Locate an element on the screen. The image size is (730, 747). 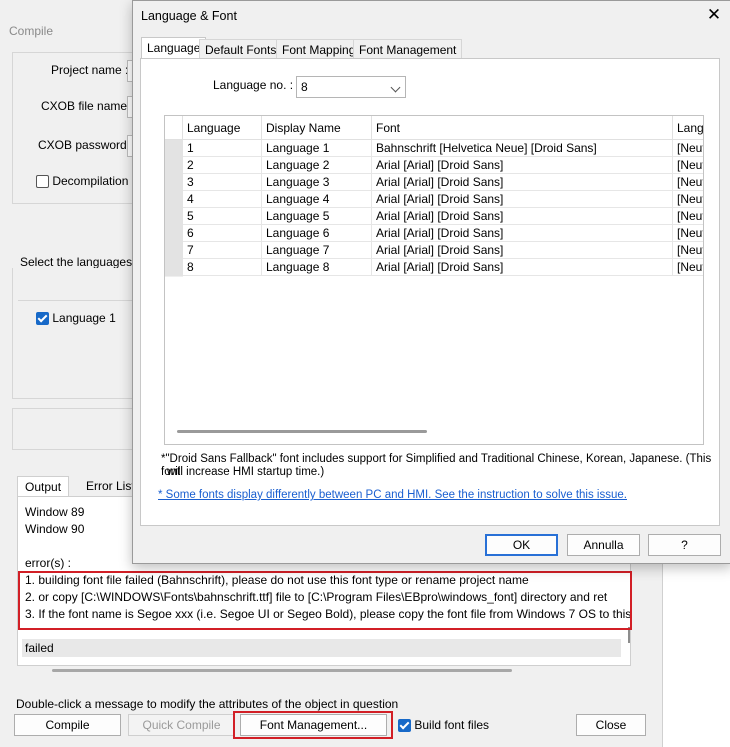
languages-divider is located at coordinates (75, 300).